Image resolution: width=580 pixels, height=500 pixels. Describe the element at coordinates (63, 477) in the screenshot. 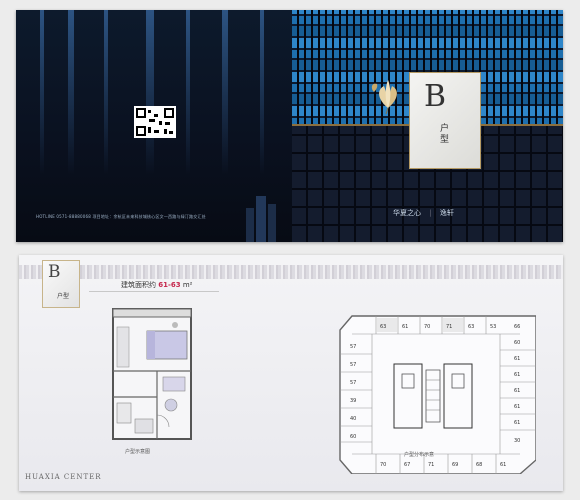

I see `footer-logo: HUAXIA CENTER` at that location.